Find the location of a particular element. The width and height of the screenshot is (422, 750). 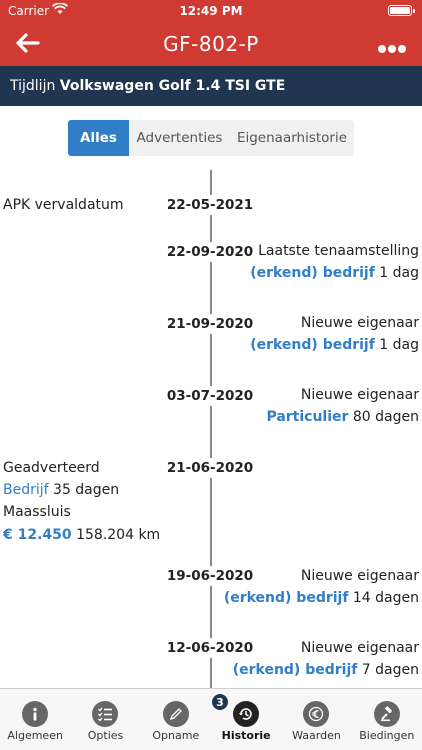

vehicle-model: Volkswagen Golf 1.4 TSI GTE is located at coordinates (172, 86).